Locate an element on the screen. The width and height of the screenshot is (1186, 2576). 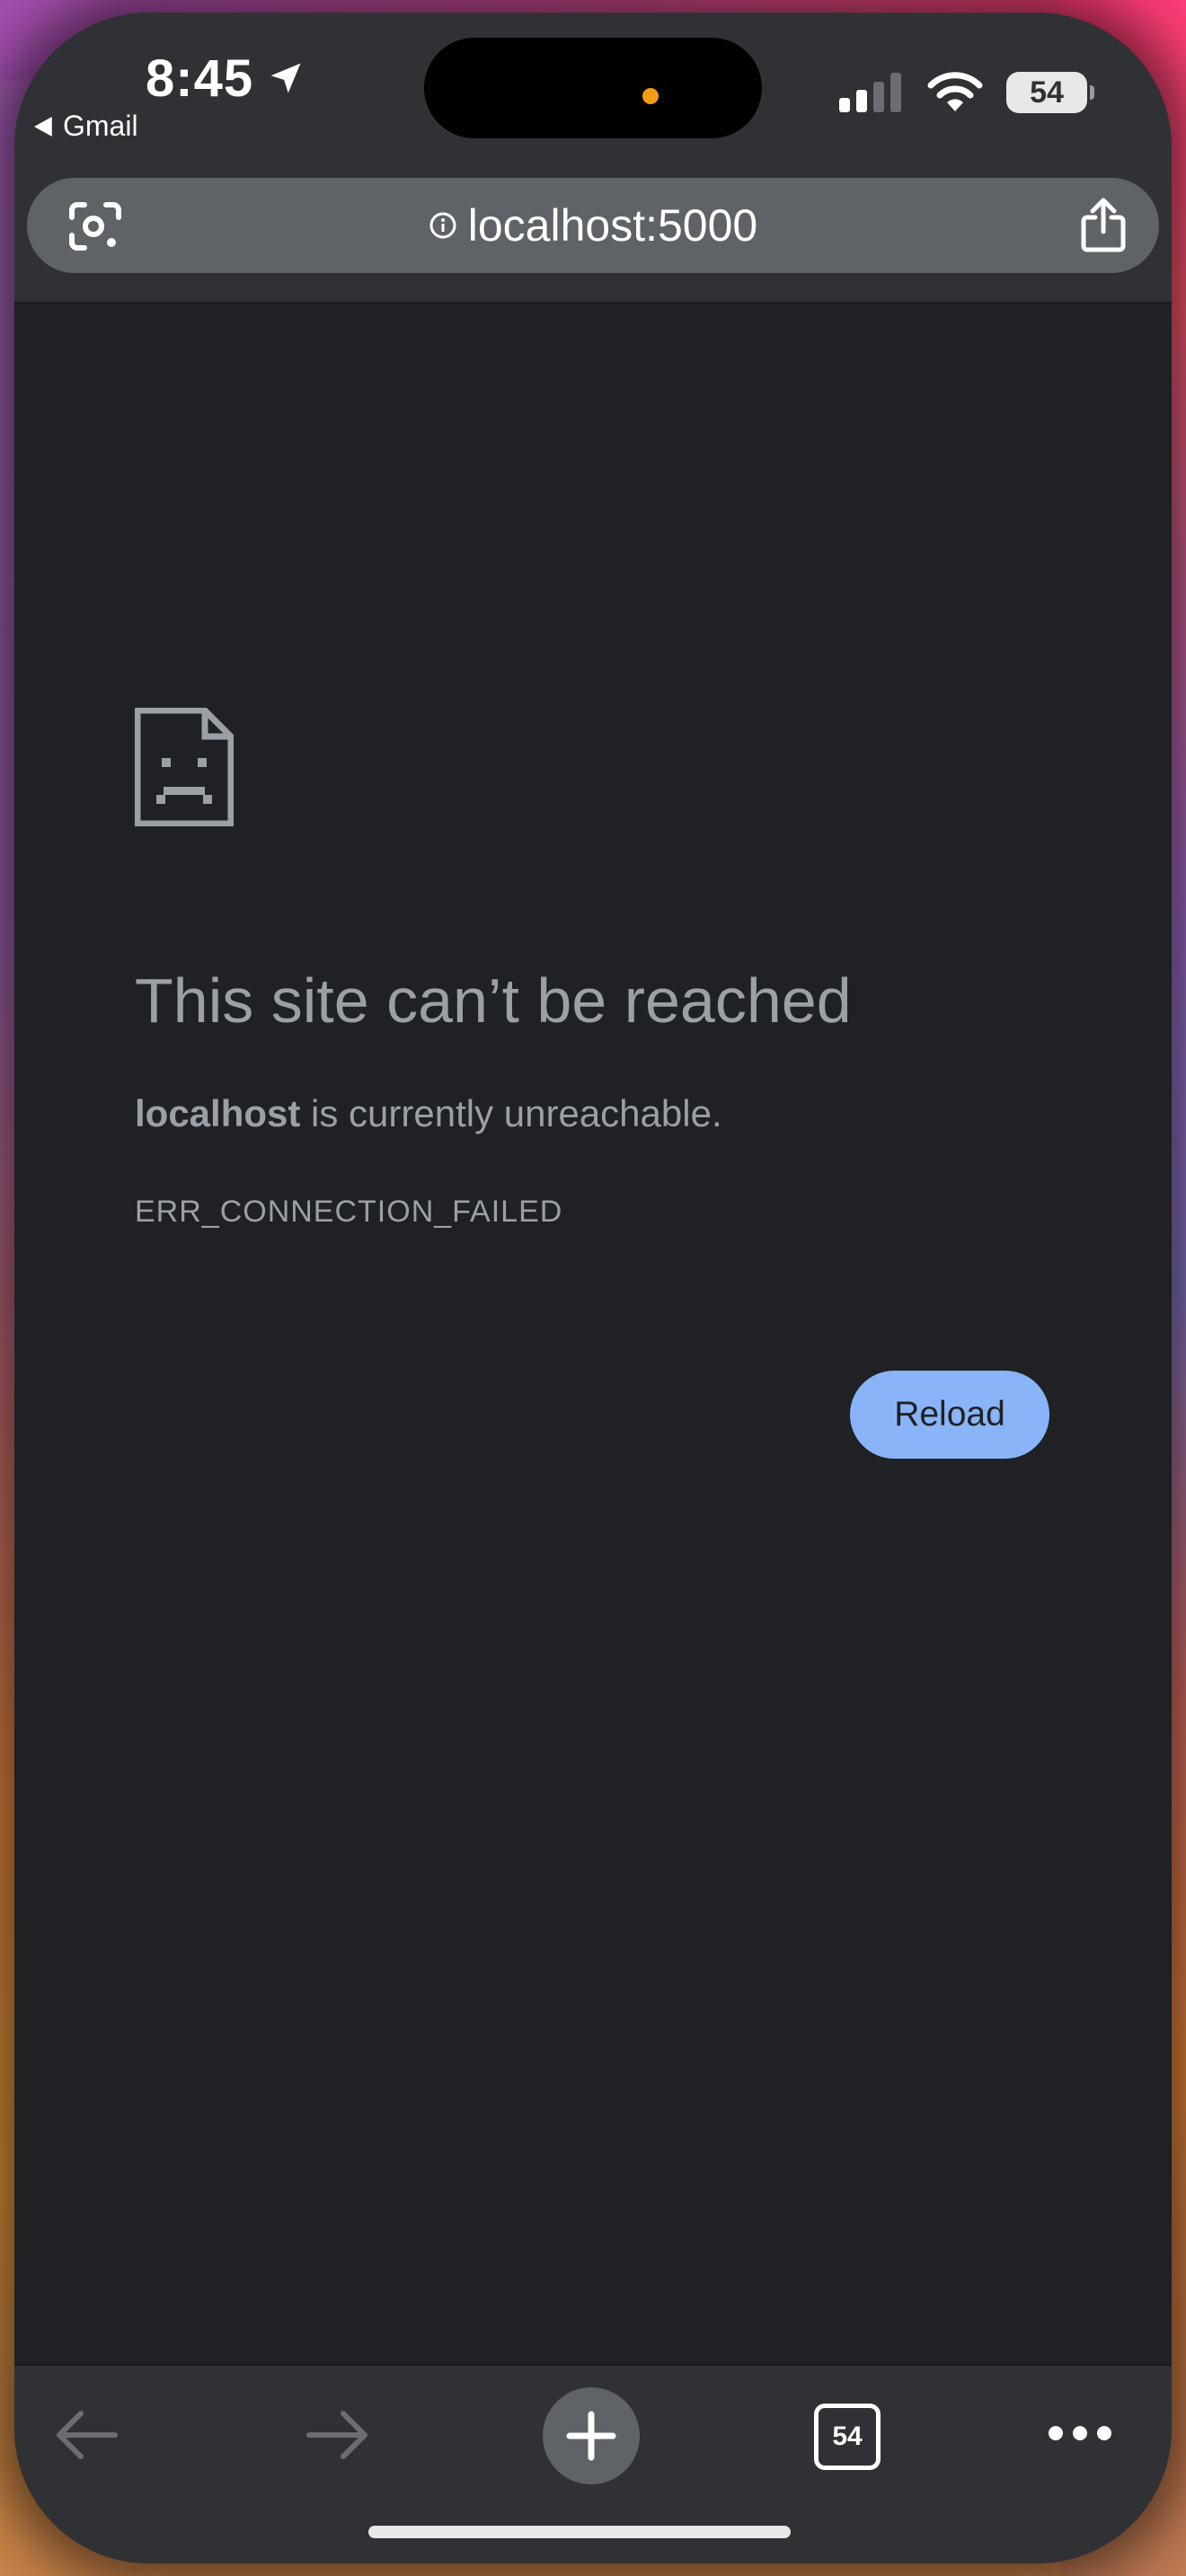
back-to-app-link: Gmail is located at coordinates (86, 127).